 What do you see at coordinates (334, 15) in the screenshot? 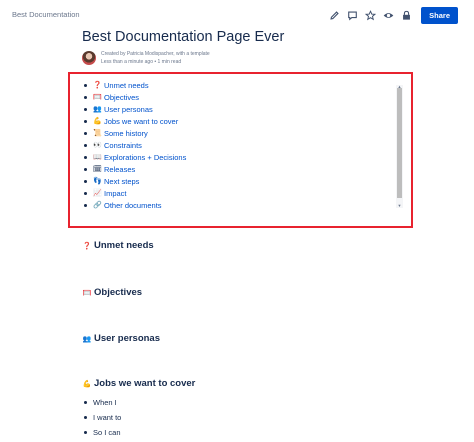
I see `pencil-icon` at bounding box center [334, 15].